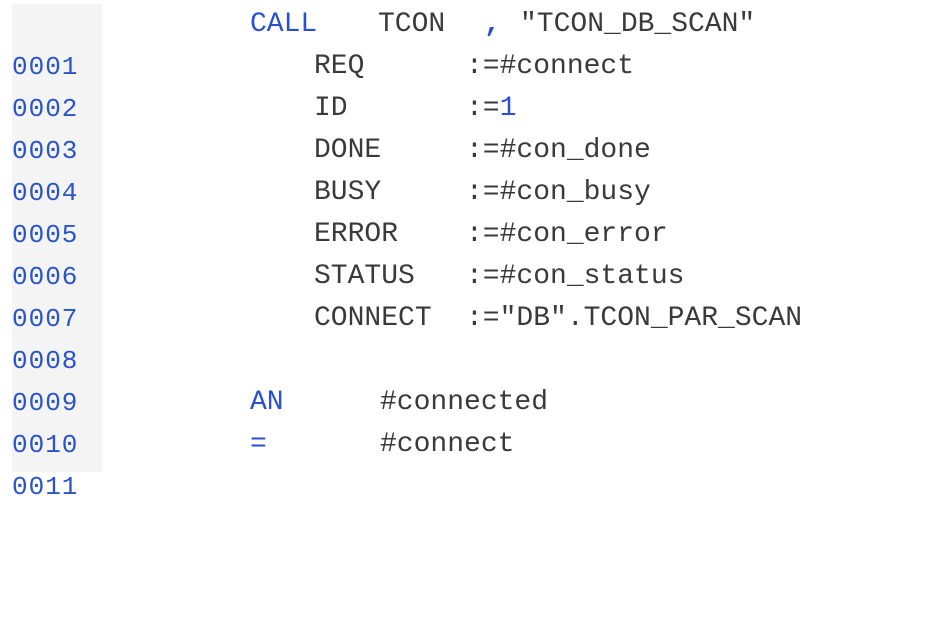 The width and height of the screenshot is (930, 634). I want to click on code-line: 0005 BUSY :=#con_busy, so click(465, 211).